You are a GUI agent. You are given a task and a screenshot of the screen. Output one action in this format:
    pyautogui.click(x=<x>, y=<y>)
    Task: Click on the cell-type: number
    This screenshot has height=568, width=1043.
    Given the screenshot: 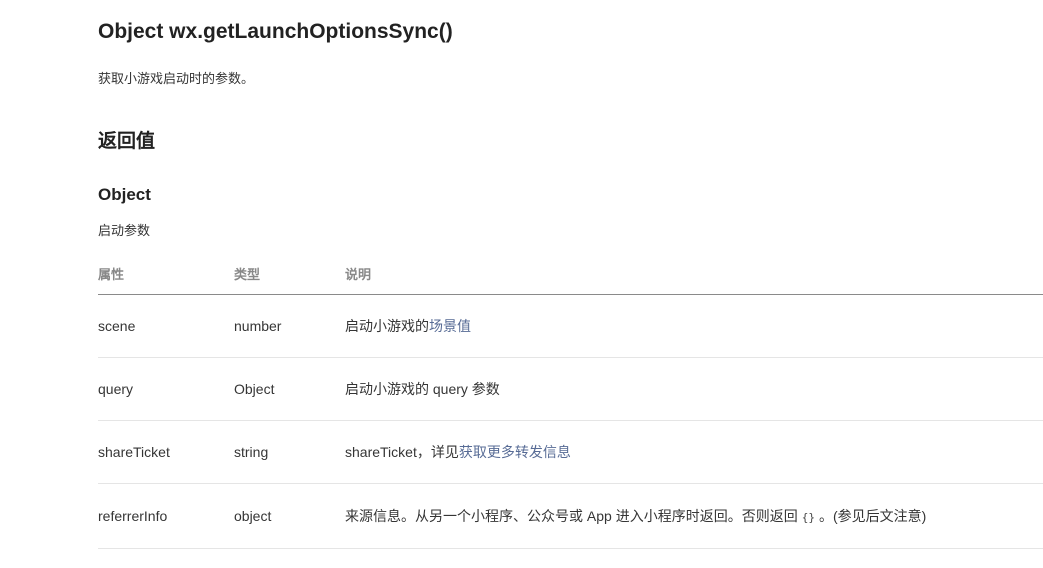 What is the action you would take?
    pyautogui.click(x=289, y=326)
    